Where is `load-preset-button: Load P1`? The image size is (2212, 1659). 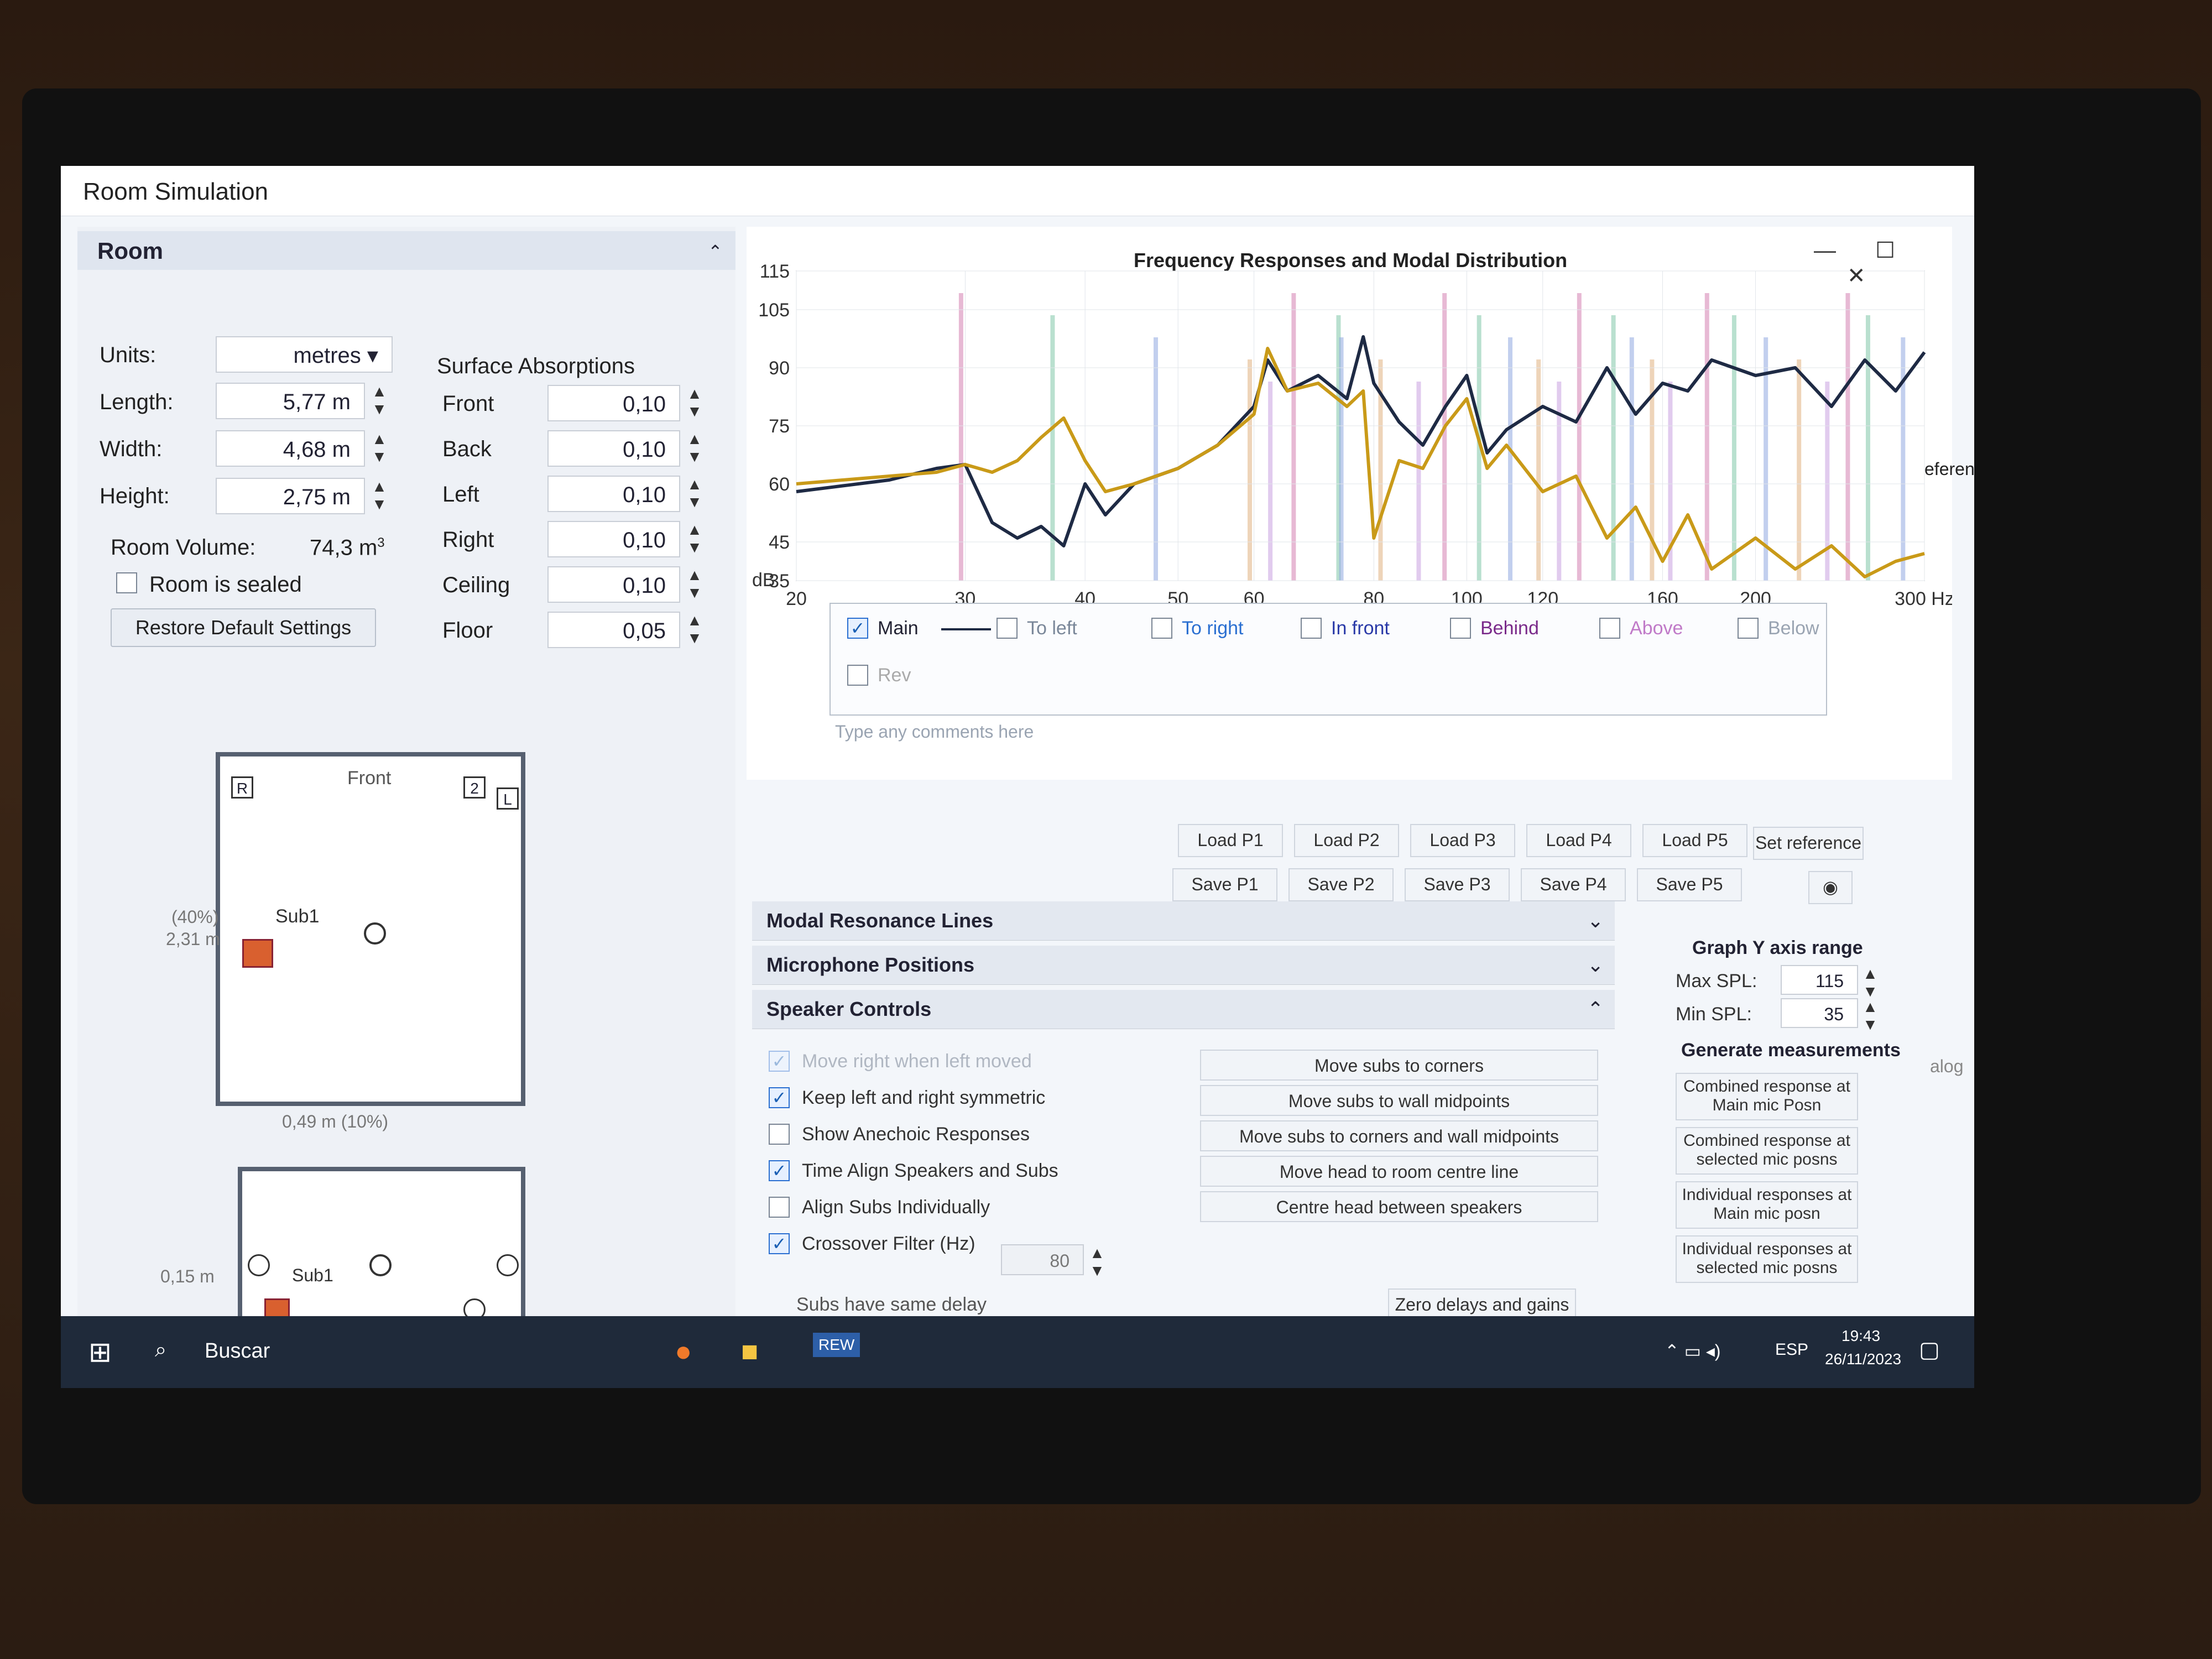 load-preset-button: Load P1 is located at coordinates (1231, 840).